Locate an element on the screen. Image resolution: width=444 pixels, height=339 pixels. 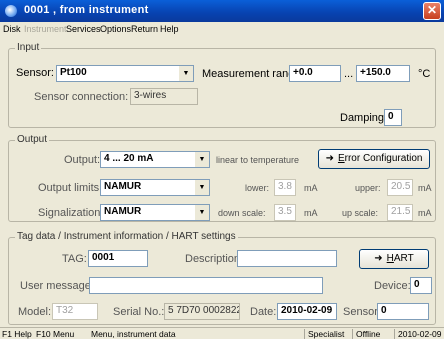
status-context: Menu, instrument data is located at coordinates (133, 334).